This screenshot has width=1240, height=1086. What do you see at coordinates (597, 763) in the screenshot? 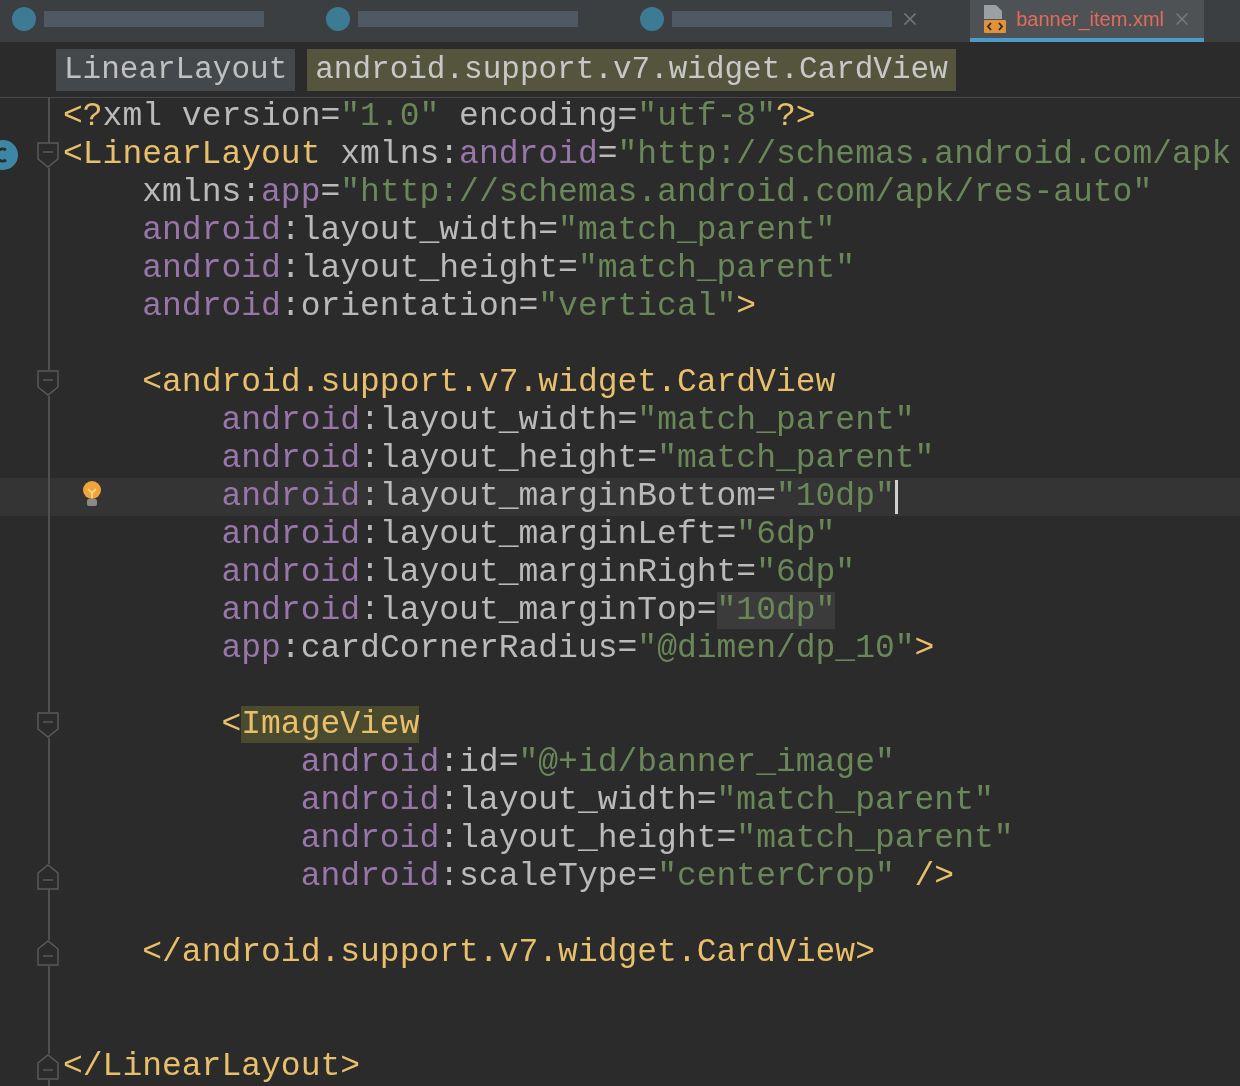
I see `code-line: android:id="@+id/banner_image"` at bounding box center [597, 763].